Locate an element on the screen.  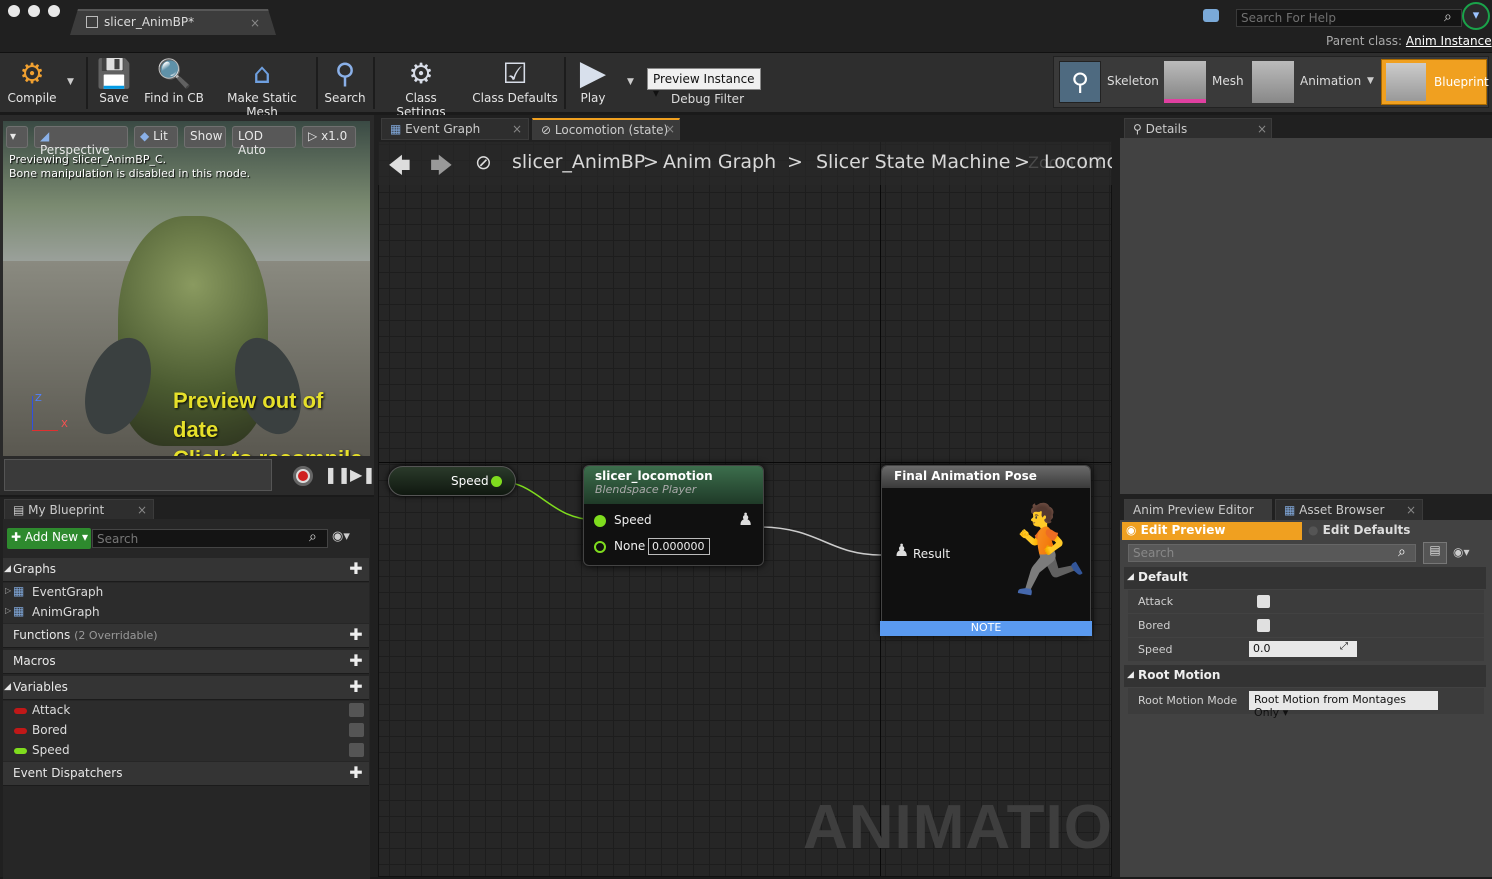
tab-locomotion: ⊘ Locomotion (state) × is located at coordinates (606, 129).